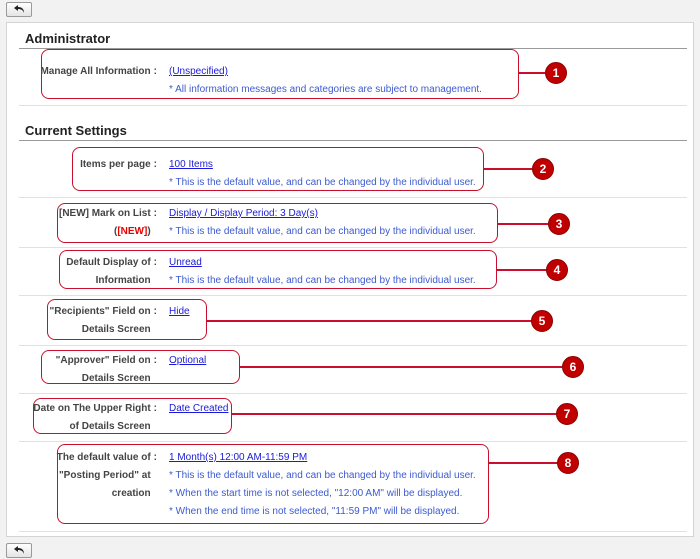 The image size is (700, 559). What do you see at coordinates (350, 550) in the screenshot?
I see `bottom-toolbar` at bounding box center [350, 550].